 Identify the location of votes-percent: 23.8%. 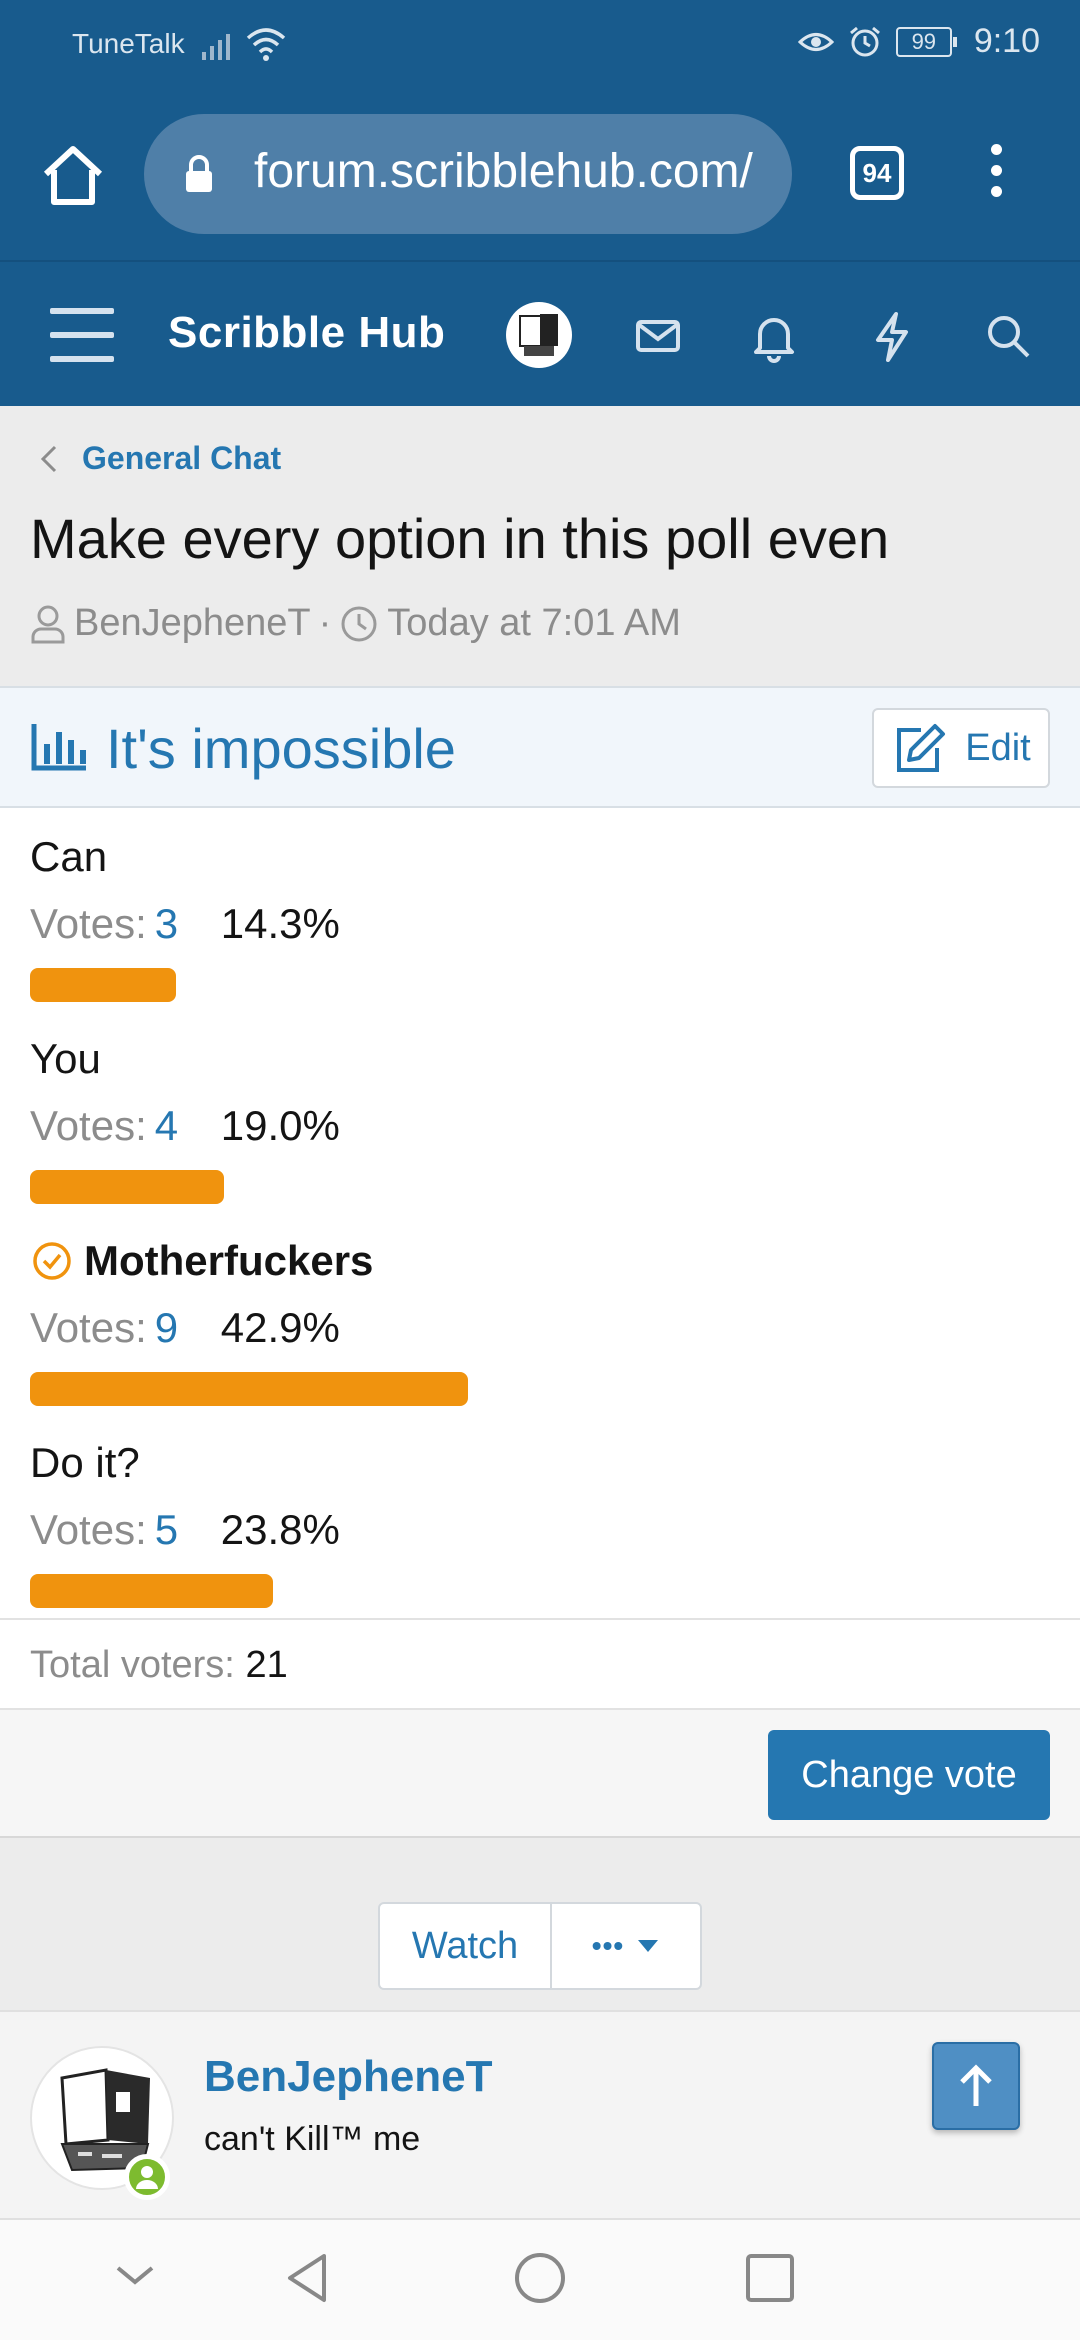
(280, 1529).